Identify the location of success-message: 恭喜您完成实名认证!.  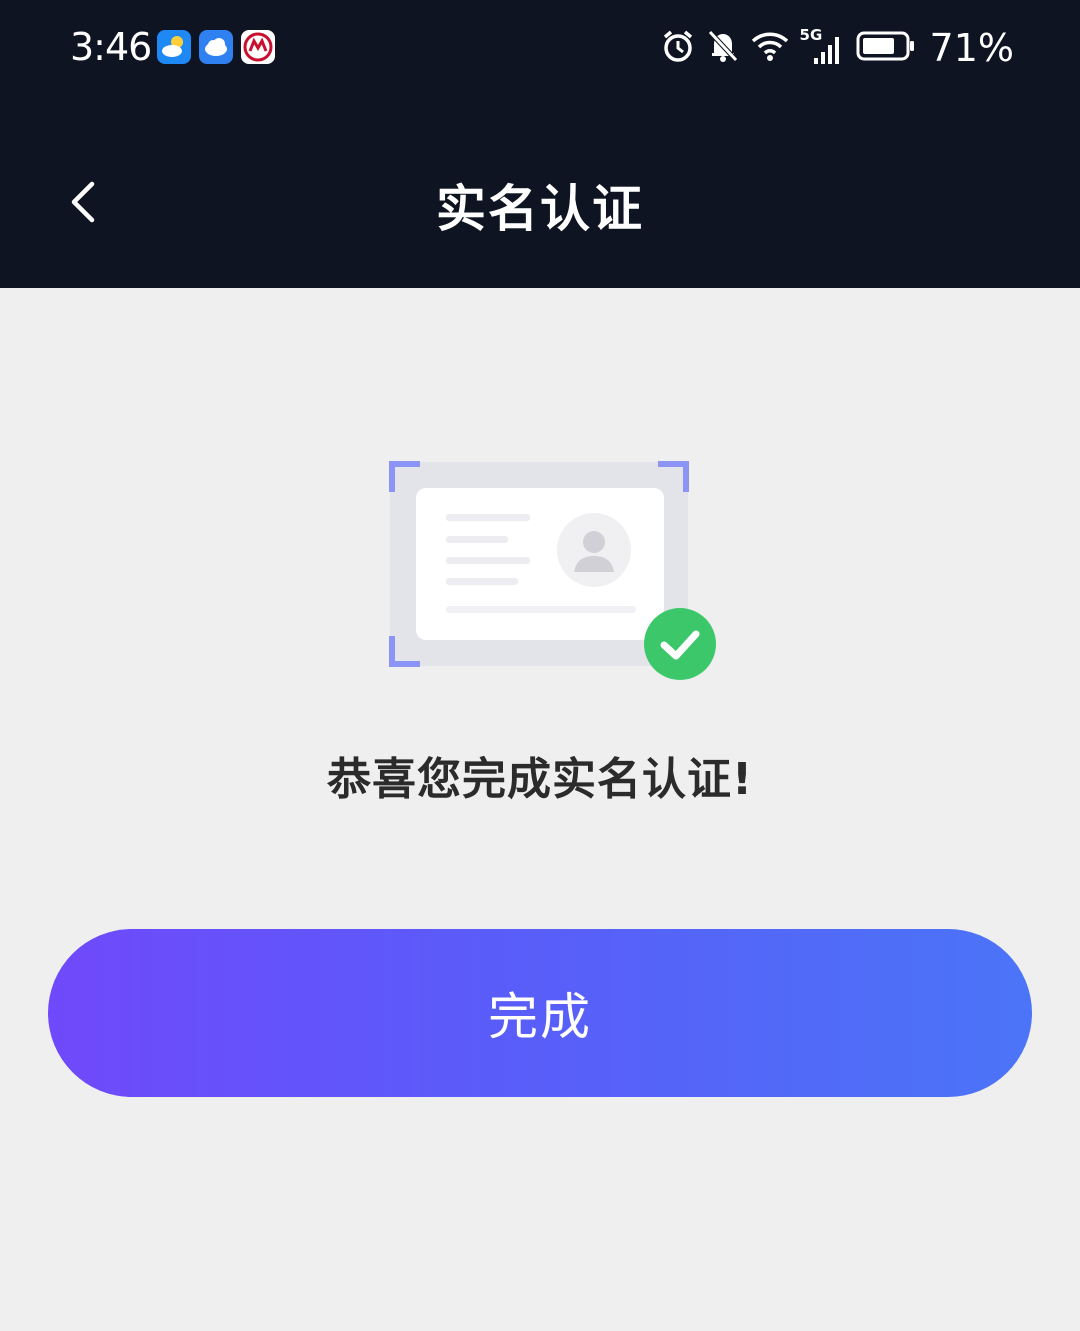
(540, 779).